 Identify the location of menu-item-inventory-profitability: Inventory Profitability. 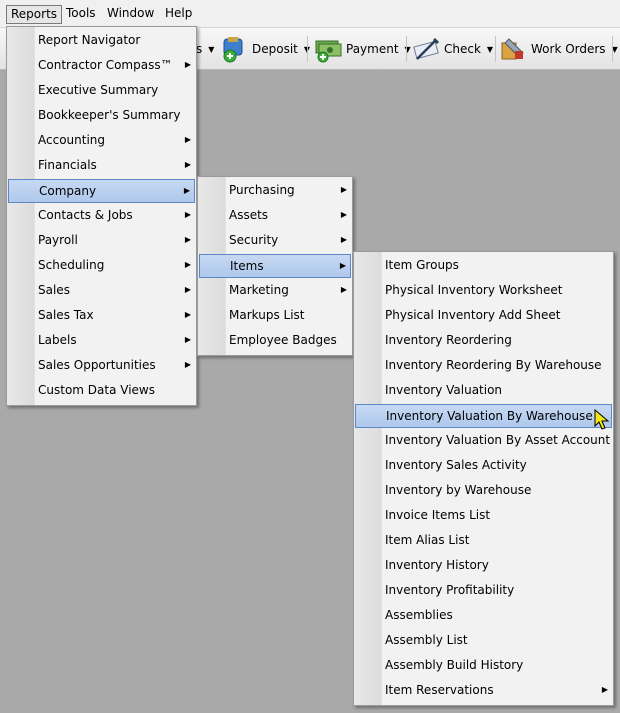
(483, 591).